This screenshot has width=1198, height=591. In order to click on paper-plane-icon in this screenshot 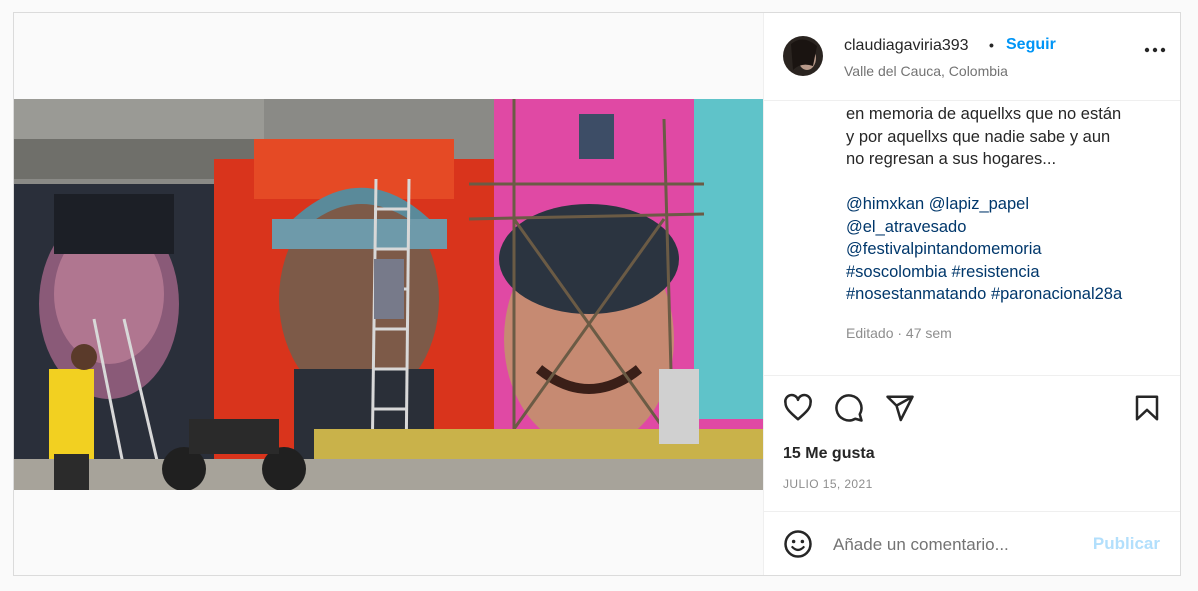, I will do `click(900, 408)`.